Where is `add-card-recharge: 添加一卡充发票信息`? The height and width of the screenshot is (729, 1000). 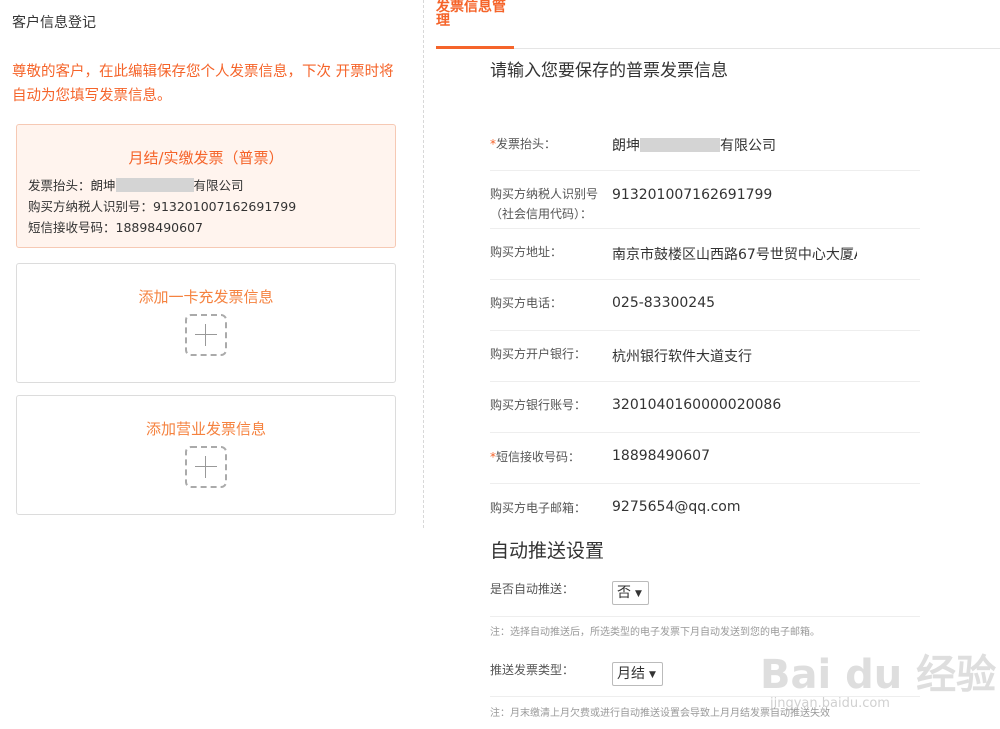
add-card-recharge: 添加一卡充发票信息 is located at coordinates (206, 323).